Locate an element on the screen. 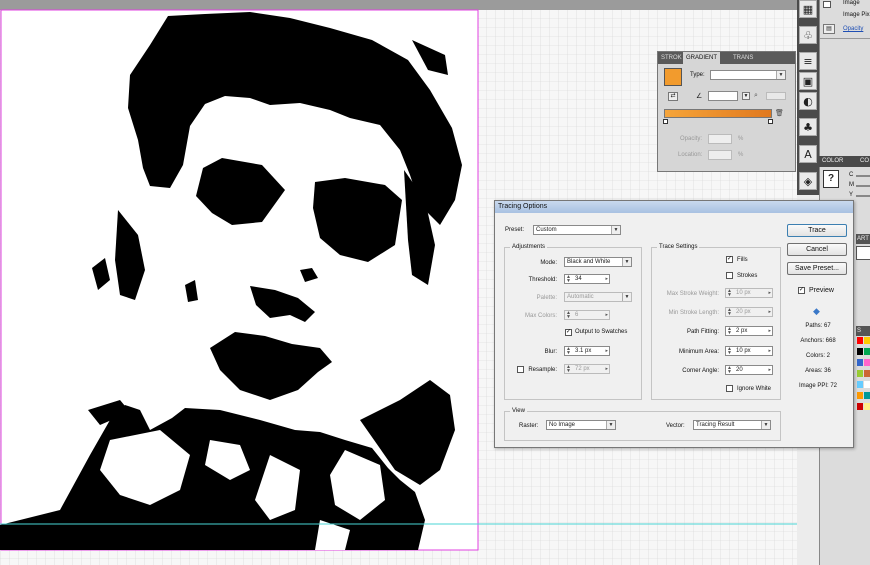  tab-transparency: TRANS is located at coordinates (743, 58).